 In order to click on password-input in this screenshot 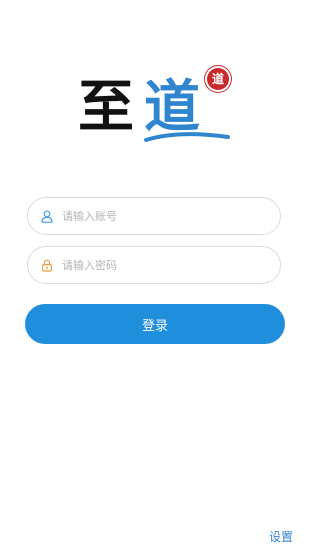, I will do `click(164, 265)`.